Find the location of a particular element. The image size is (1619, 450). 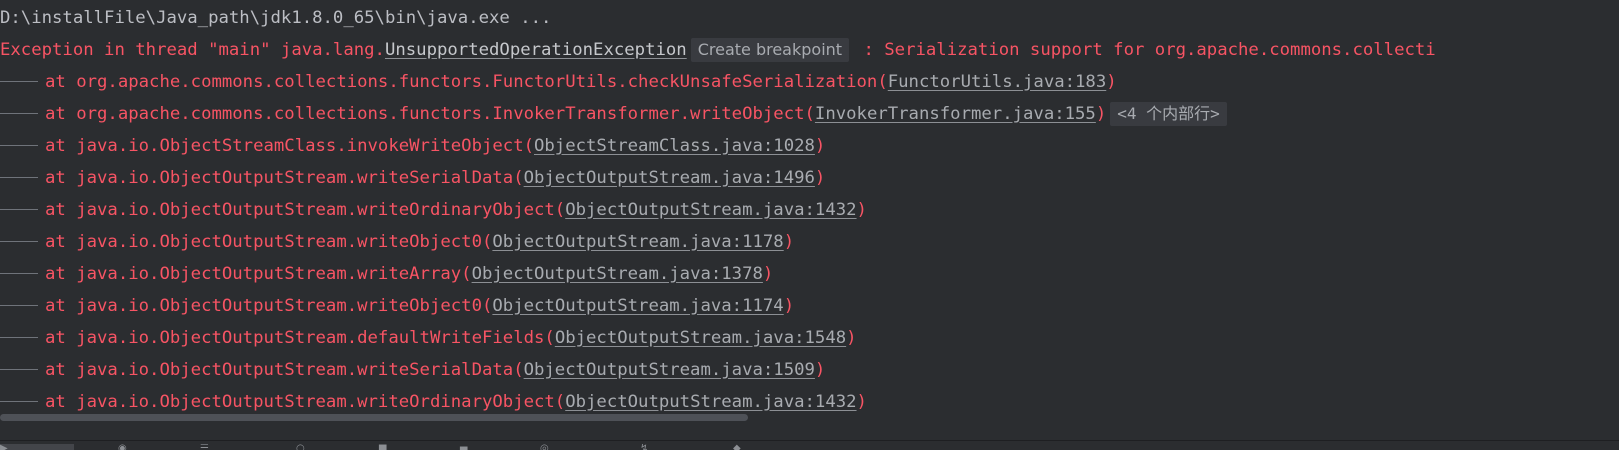

frame-source-link: ObjectOutputStream.java:1548 is located at coordinates (700, 338).